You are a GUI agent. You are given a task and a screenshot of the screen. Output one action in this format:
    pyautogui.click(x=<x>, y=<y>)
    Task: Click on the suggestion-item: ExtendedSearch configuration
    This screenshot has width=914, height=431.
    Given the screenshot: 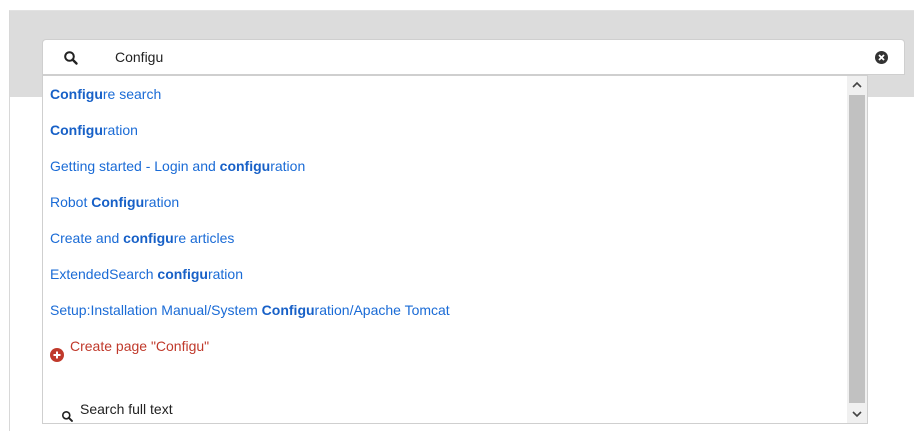 What is the action you would take?
    pyautogui.click(x=445, y=274)
    